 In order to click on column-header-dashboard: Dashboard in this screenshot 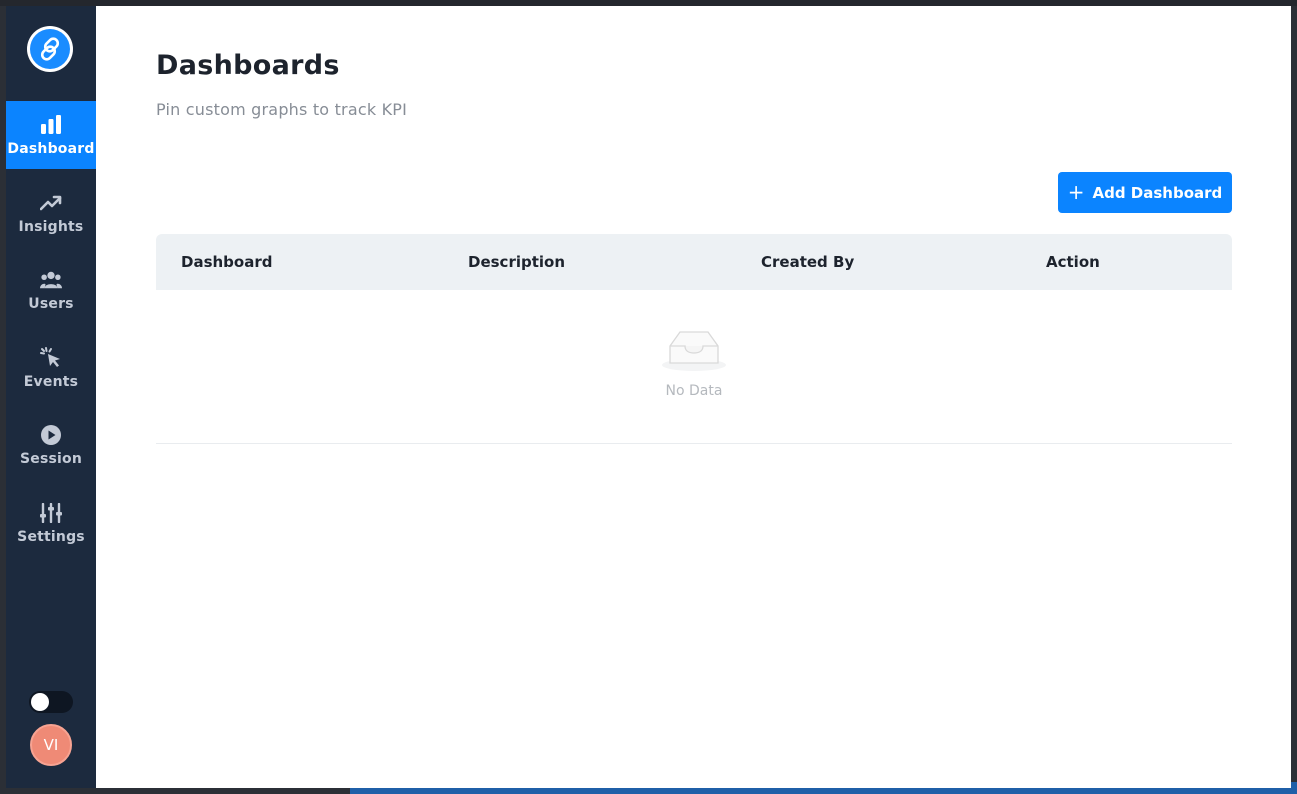, I will do `click(226, 262)`.